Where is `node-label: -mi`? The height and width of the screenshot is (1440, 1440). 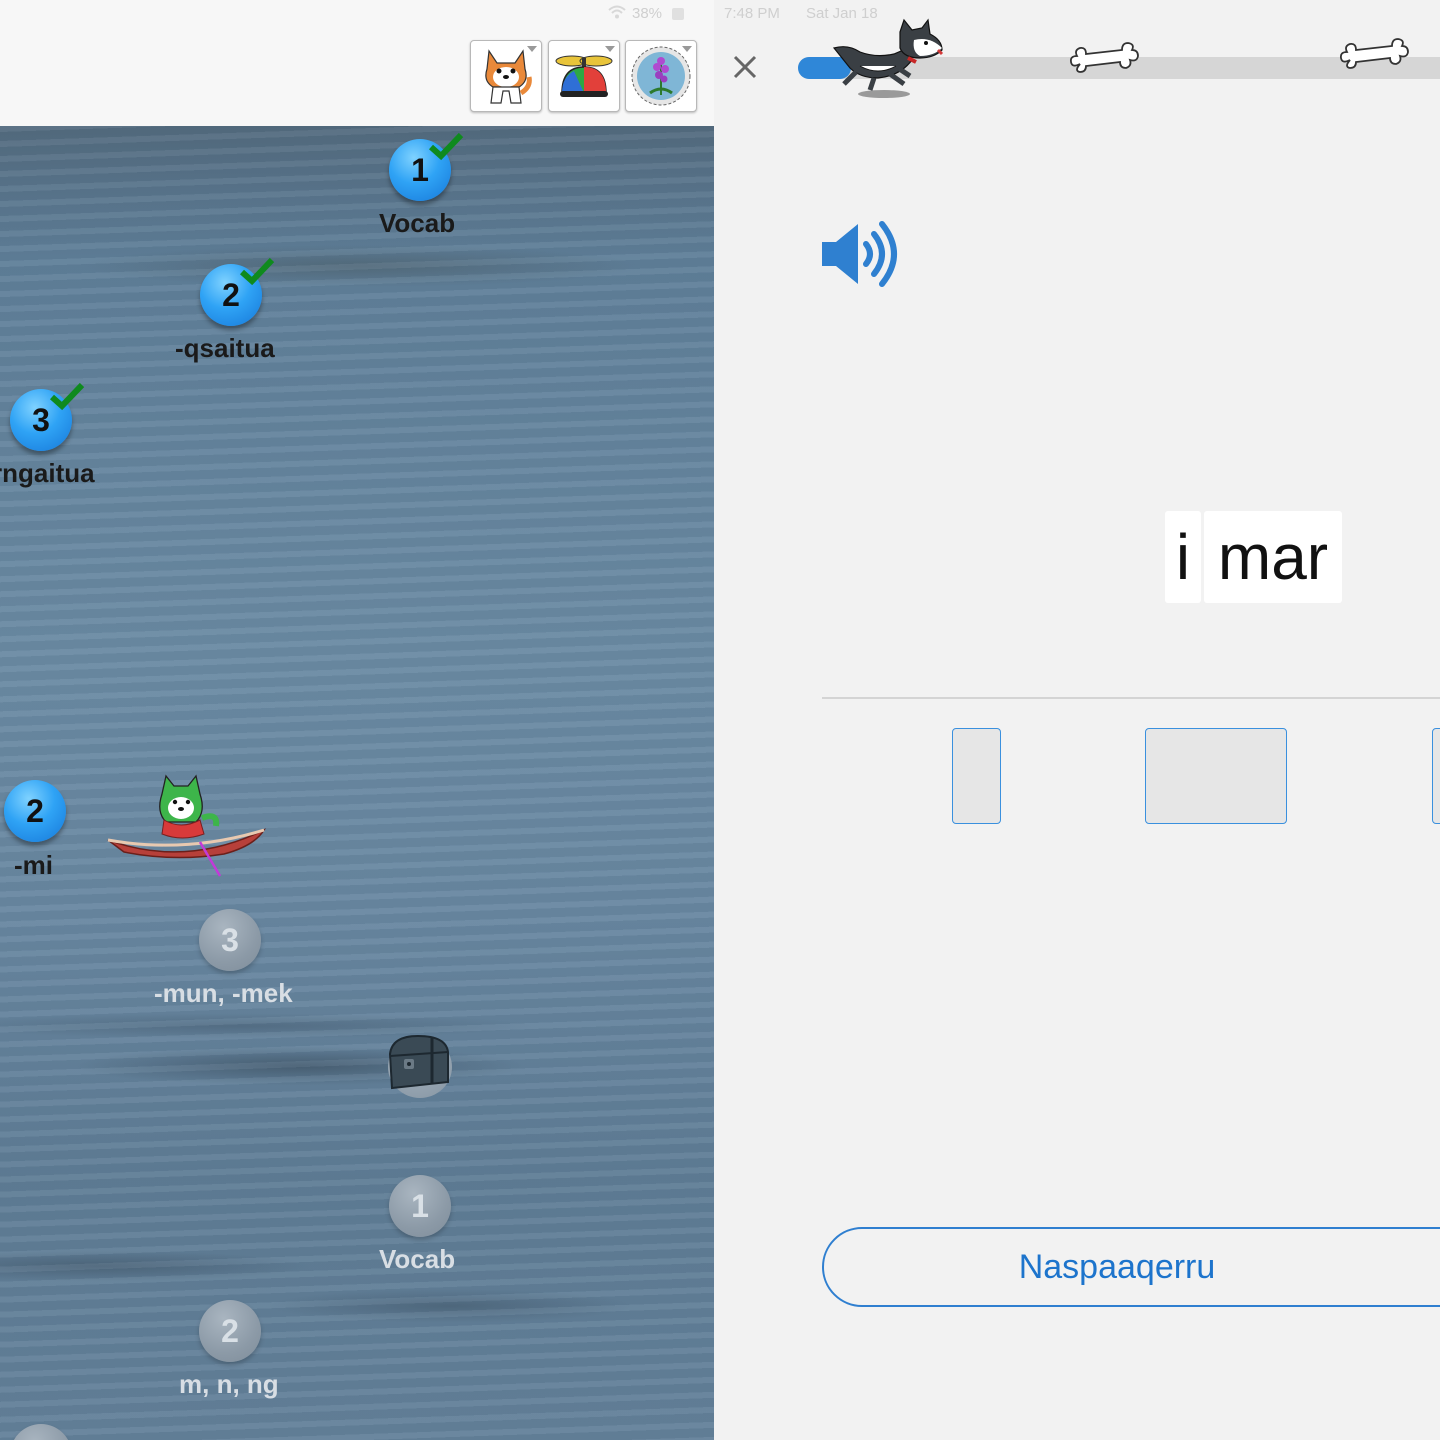
node-label: -mi is located at coordinates (33, 865).